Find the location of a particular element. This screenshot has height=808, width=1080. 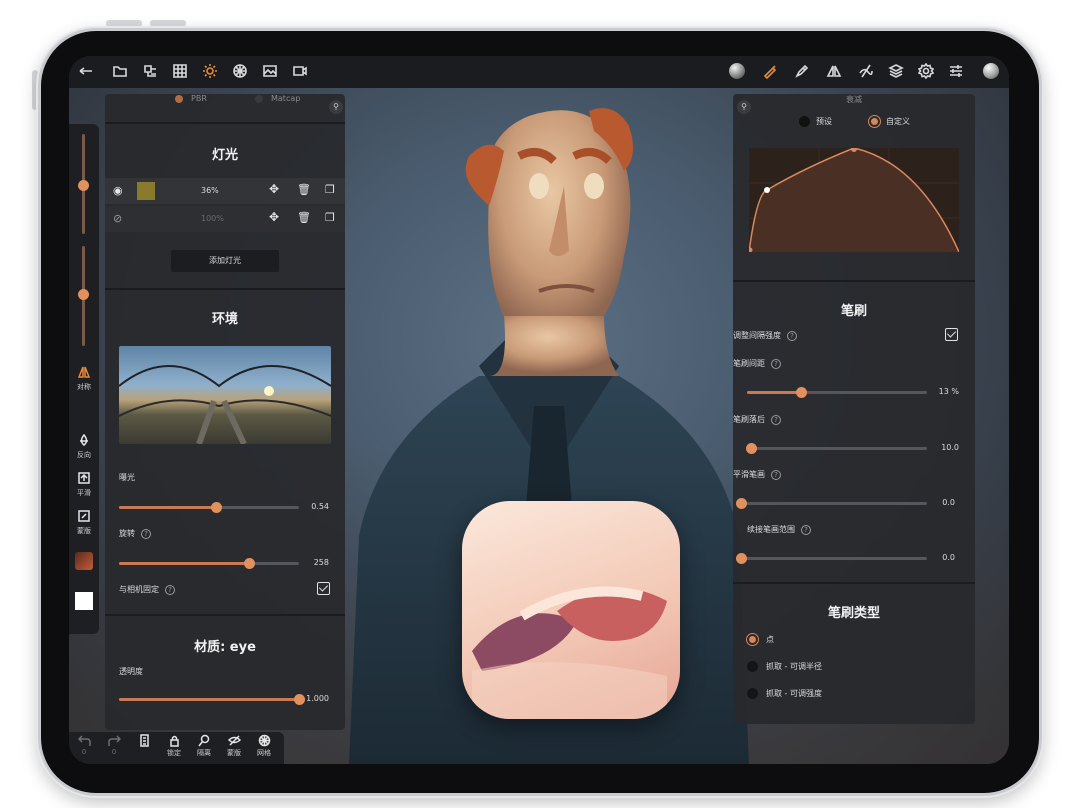

add-light-button: 添加灯光 is located at coordinates (225, 261).